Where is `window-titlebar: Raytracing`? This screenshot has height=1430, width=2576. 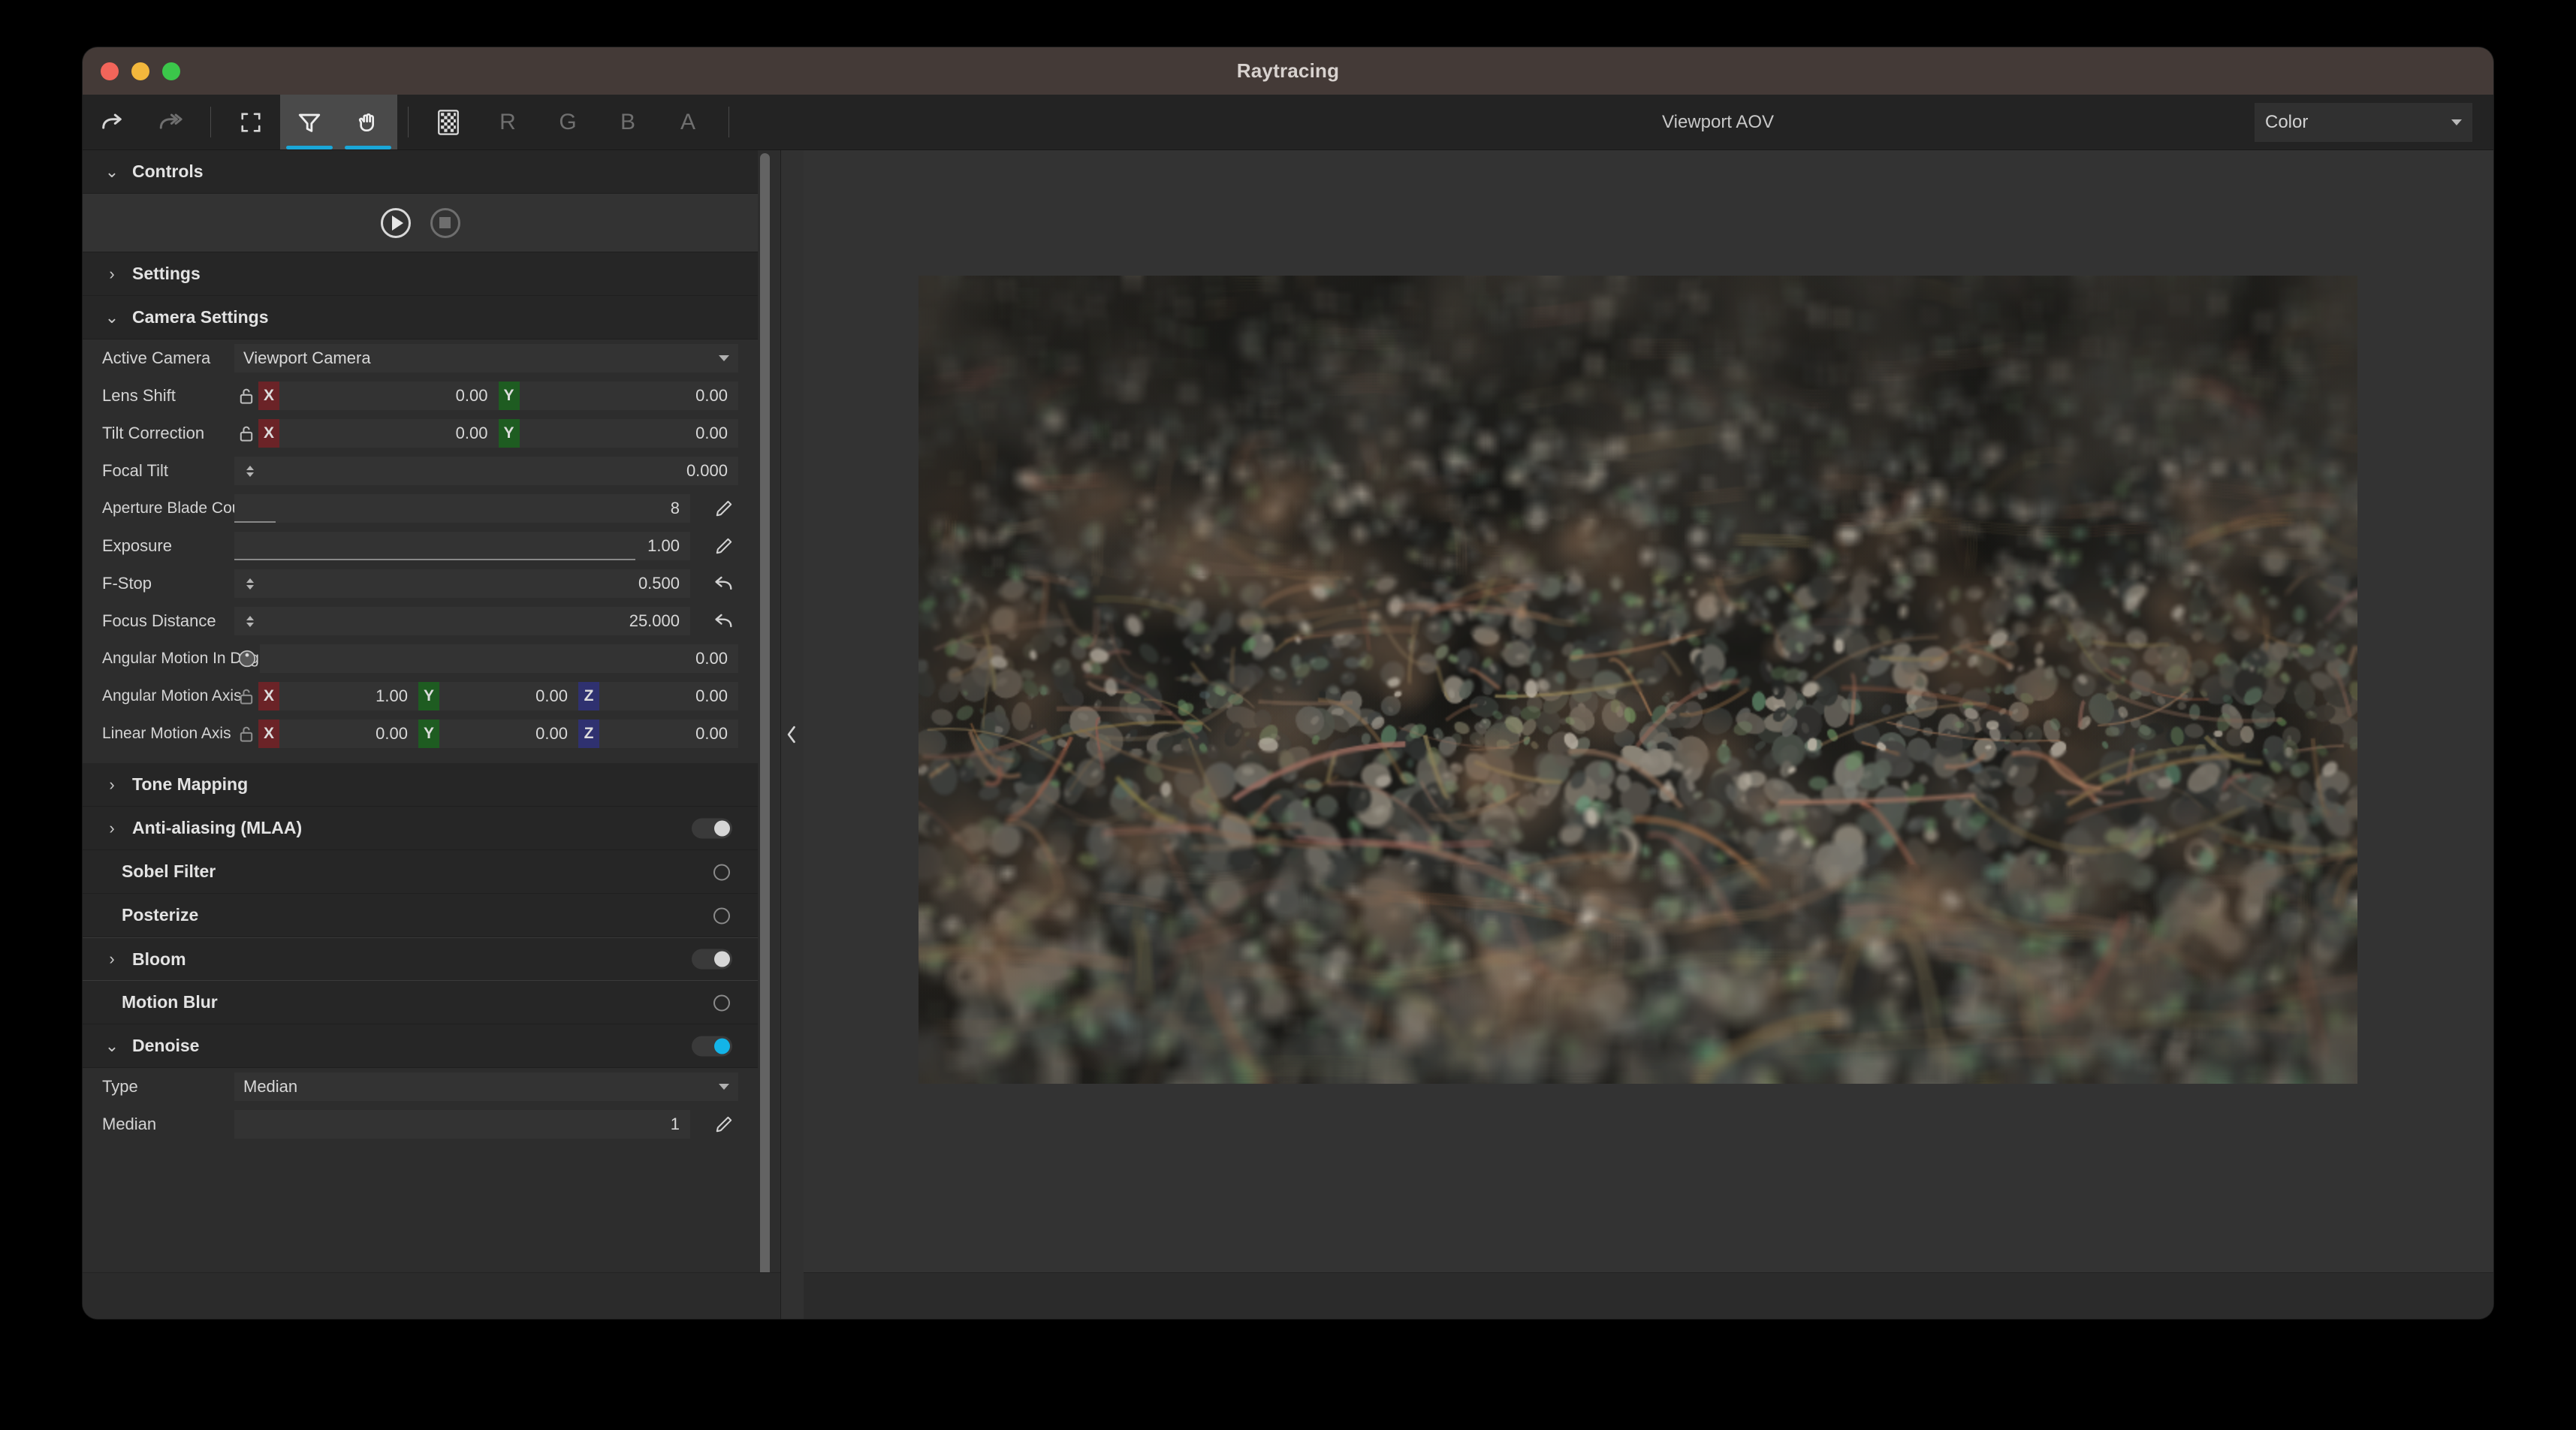
window-titlebar: Raytracing is located at coordinates (1288, 71).